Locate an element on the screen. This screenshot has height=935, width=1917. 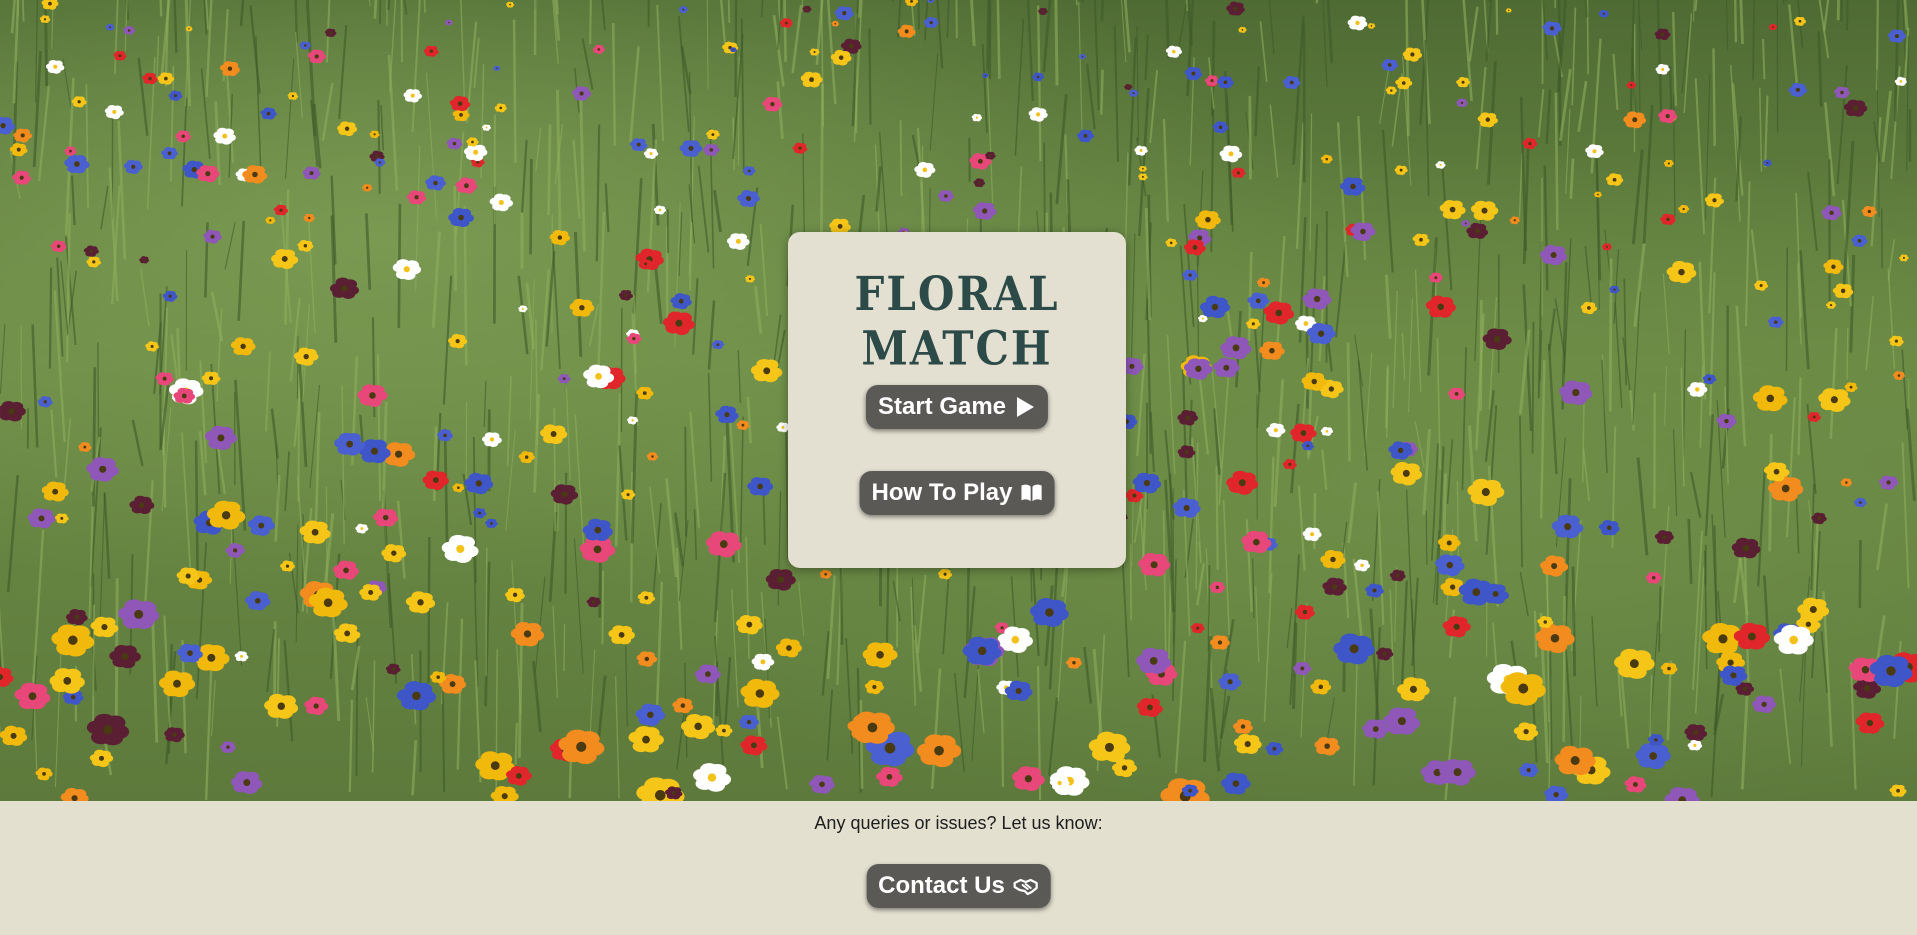
book-icon is located at coordinates (1031, 493).